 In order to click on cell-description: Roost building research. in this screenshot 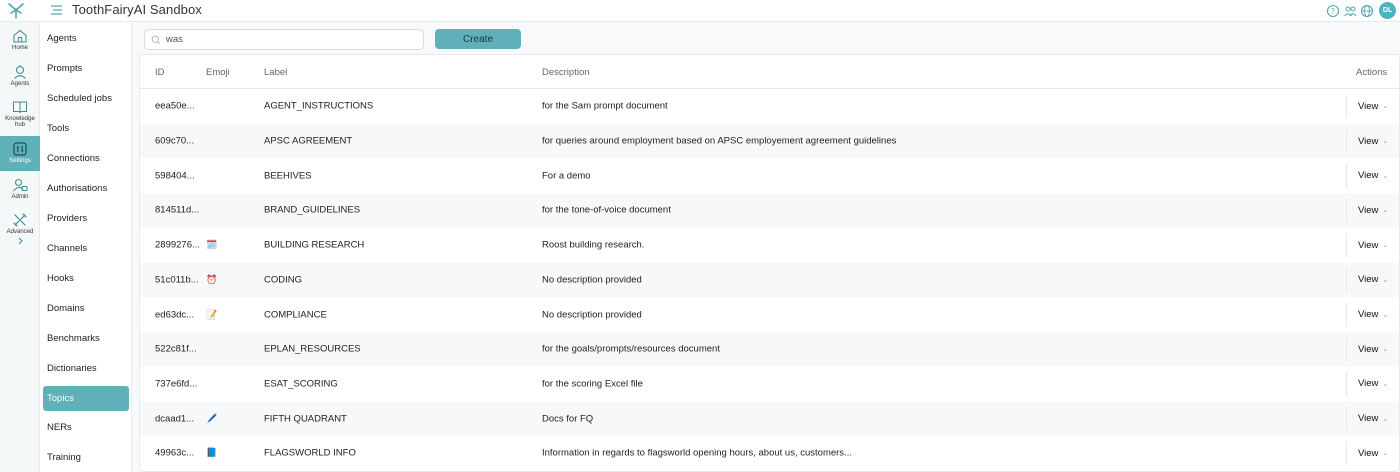, I will do `click(593, 245)`.